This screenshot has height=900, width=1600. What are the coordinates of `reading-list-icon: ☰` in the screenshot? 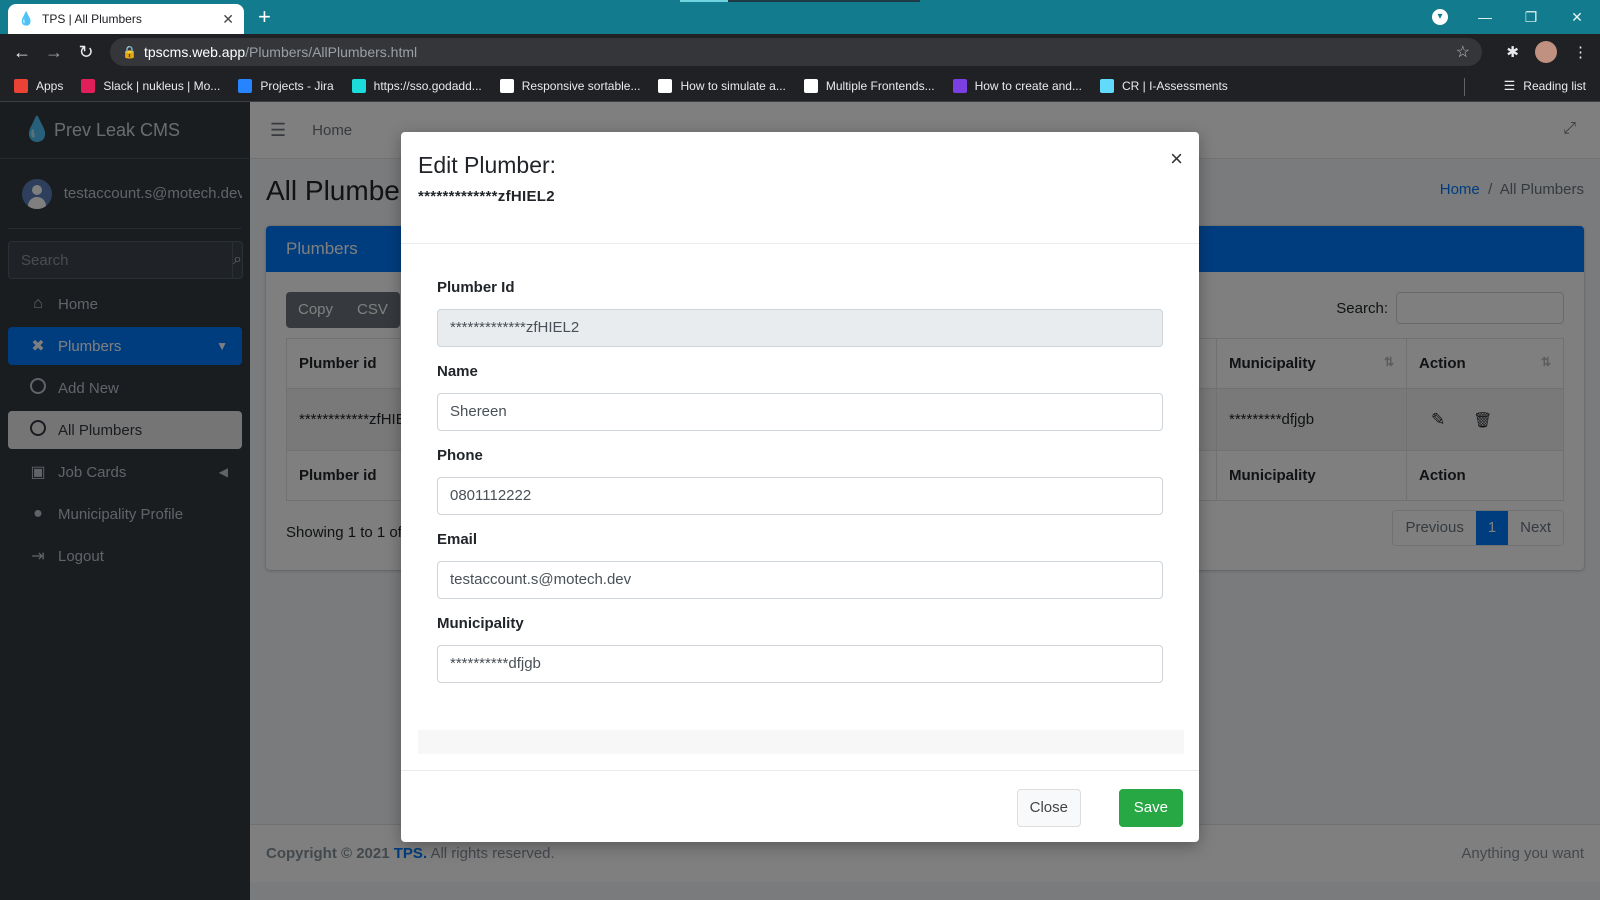 It's located at (1509, 85).